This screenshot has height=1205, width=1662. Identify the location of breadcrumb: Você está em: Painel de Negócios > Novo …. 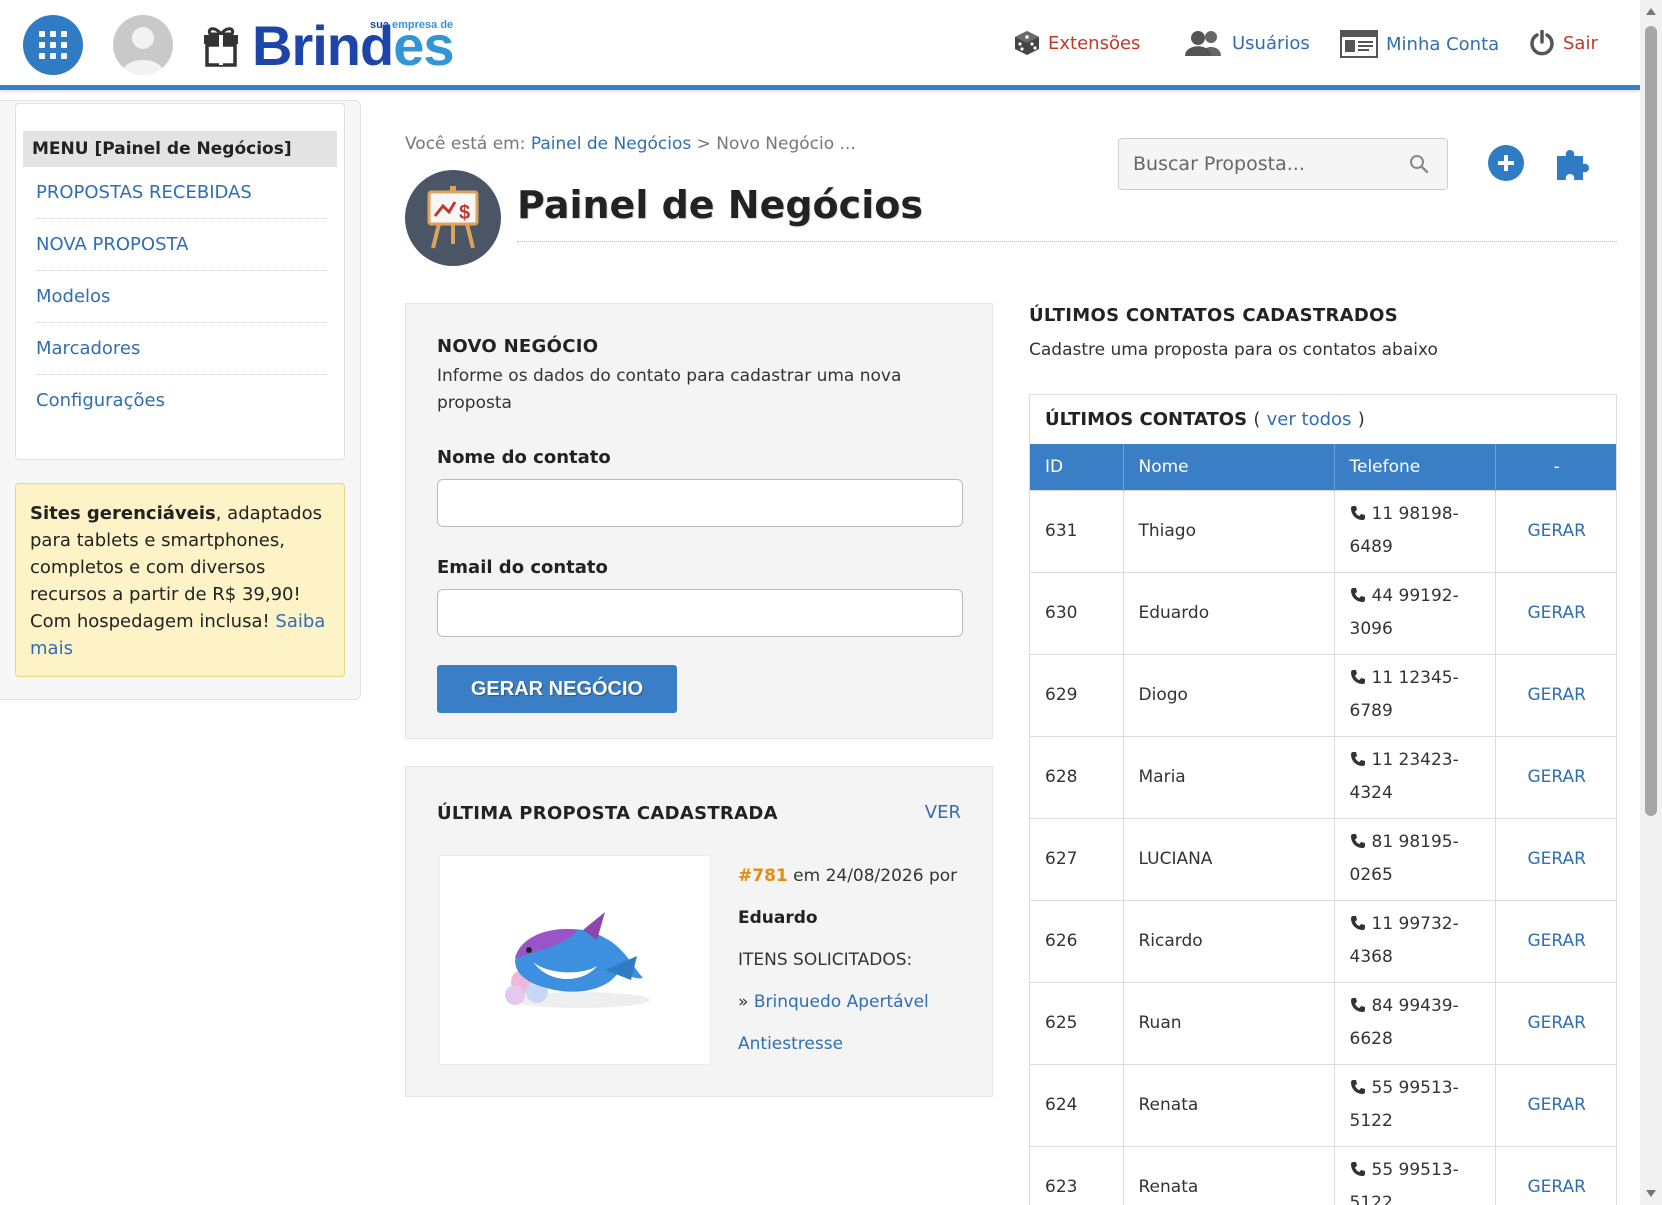
(630, 144).